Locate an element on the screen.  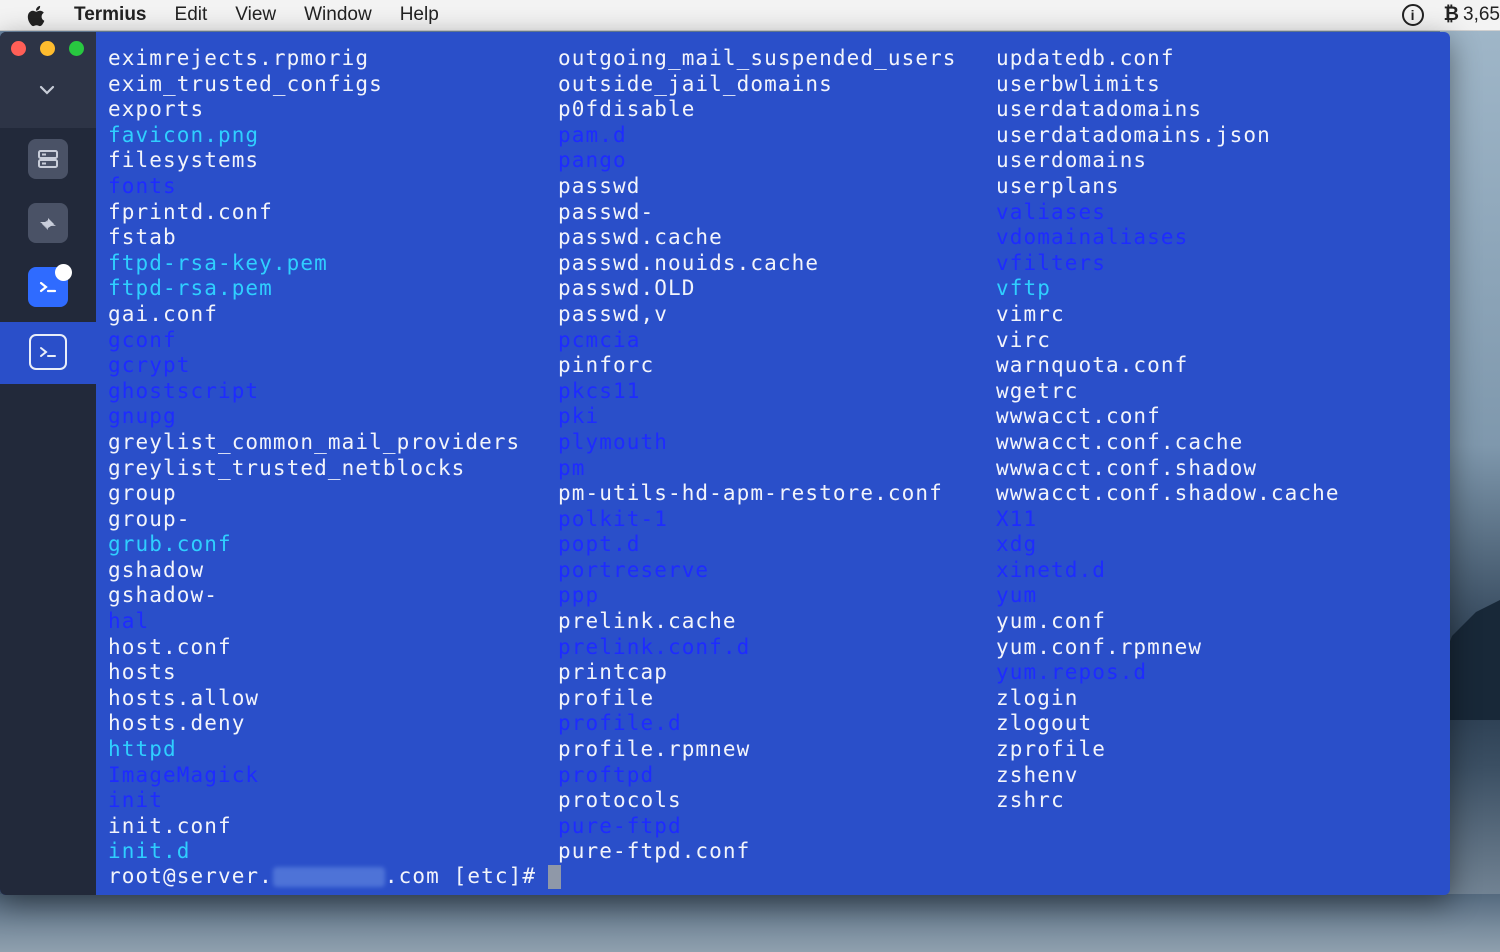
file-entry: greylist_trusted_netblocks is located at coordinates (287, 467).